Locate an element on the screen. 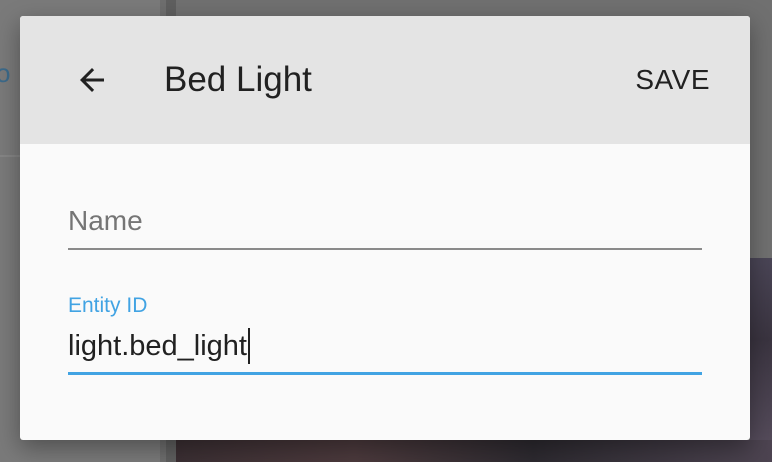  background-image-edge is located at coordinates (761, 360).